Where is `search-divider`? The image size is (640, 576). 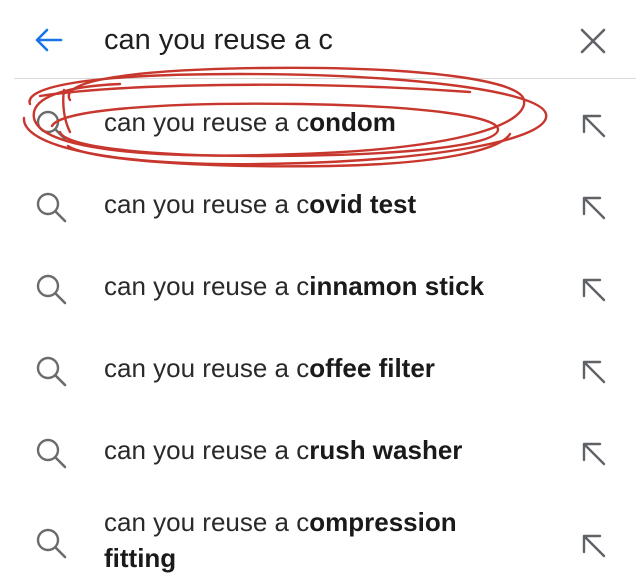 search-divider is located at coordinates (325, 78).